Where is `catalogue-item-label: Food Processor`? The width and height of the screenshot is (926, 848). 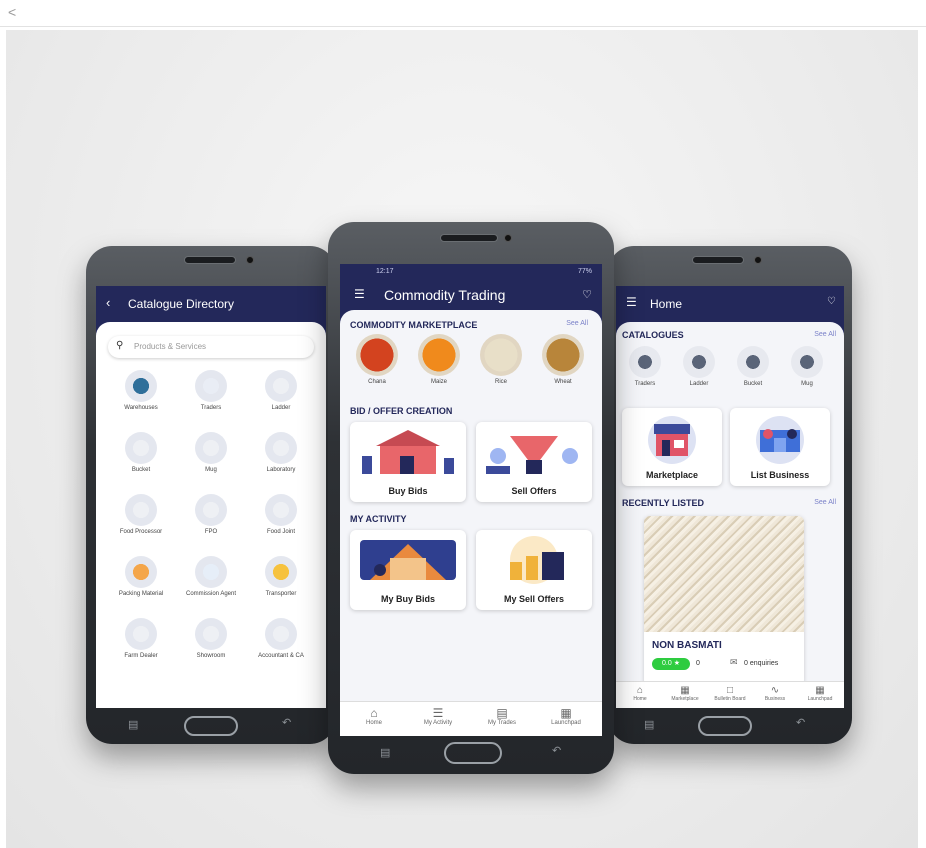 catalogue-item-label: Food Processor is located at coordinates (141, 532).